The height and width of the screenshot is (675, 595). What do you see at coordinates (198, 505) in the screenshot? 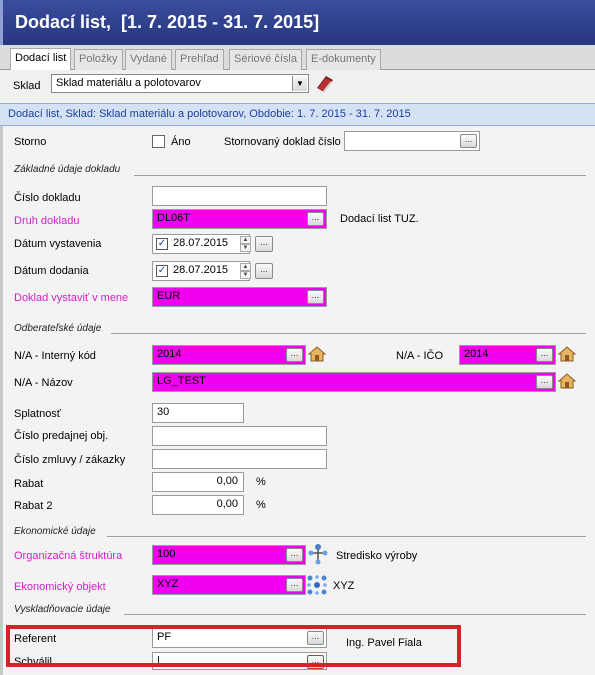
I see `discount2-field: 0,00` at bounding box center [198, 505].